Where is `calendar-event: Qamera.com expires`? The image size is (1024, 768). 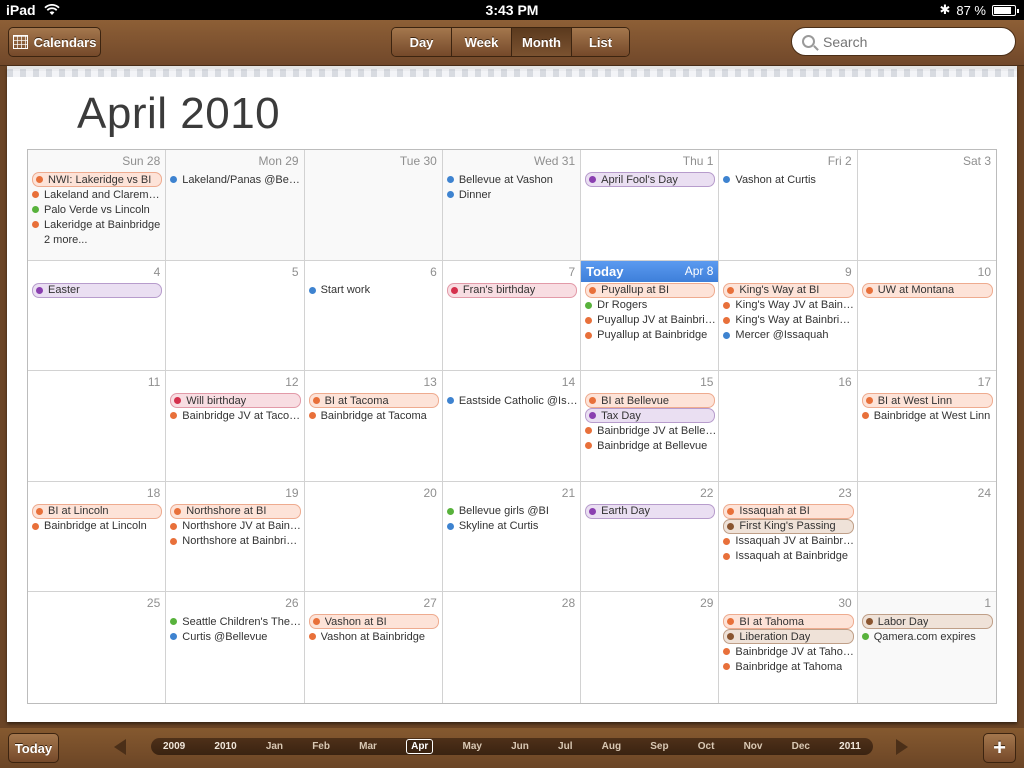 calendar-event: Qamera.com expires is located at coordinates (927, 636).